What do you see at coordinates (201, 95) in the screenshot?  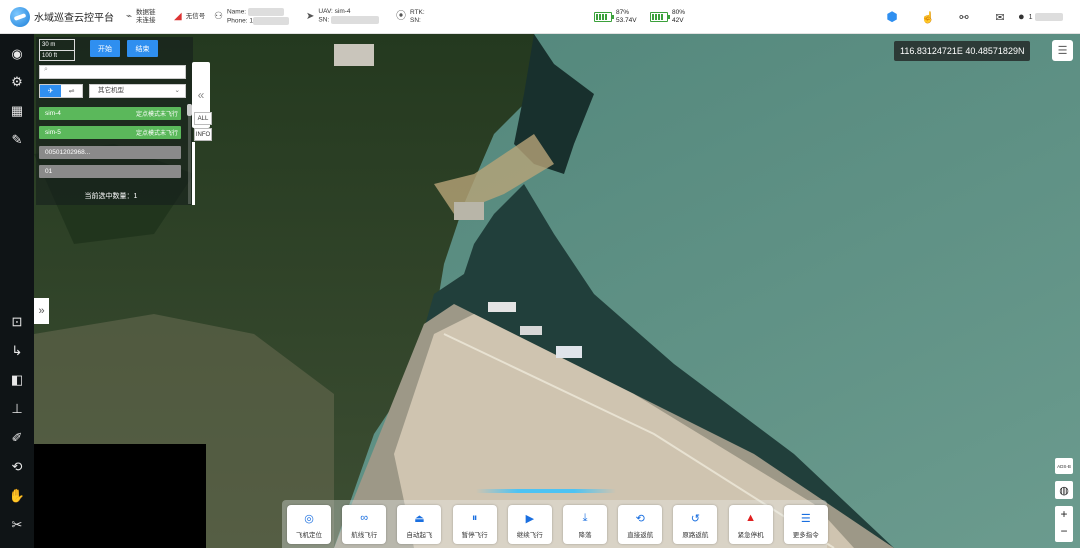 I see `double-chevron-left-icon: «` at bounding box center [201, 95].